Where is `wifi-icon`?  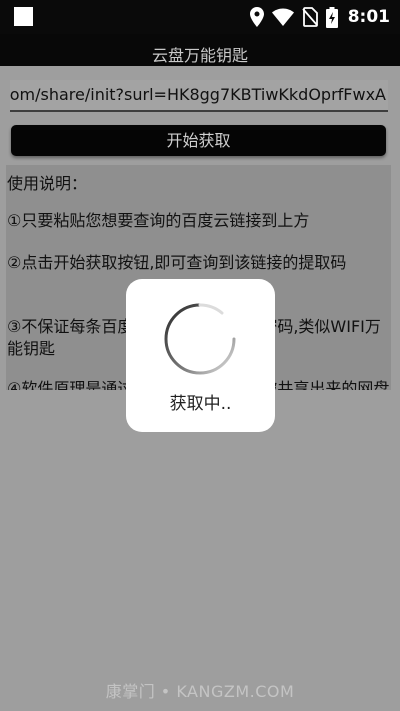 wifi-icon is located at coordinates (282, 17).